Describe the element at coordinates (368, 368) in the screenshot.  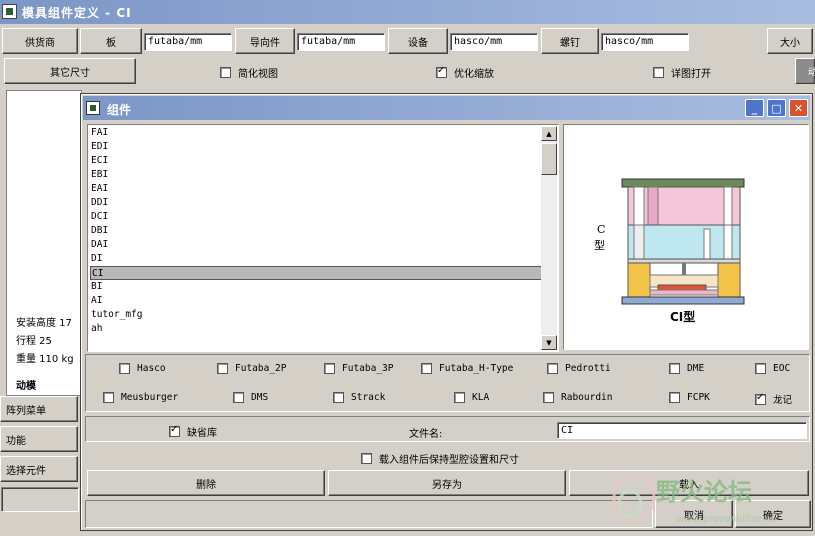
I see `vendor-label: Futaba_3P` at that location.